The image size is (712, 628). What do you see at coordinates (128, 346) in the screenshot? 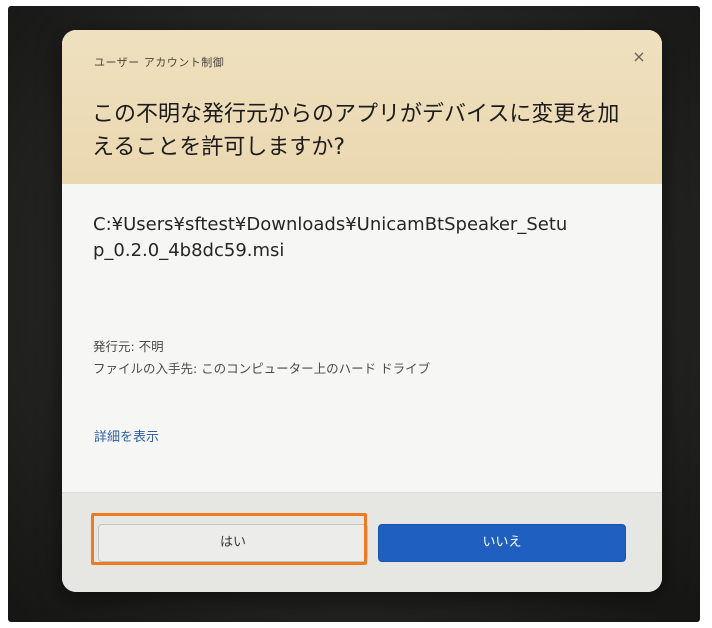
I see `publisher-text: 発行元: 不明` at bounding box center [128, 346].